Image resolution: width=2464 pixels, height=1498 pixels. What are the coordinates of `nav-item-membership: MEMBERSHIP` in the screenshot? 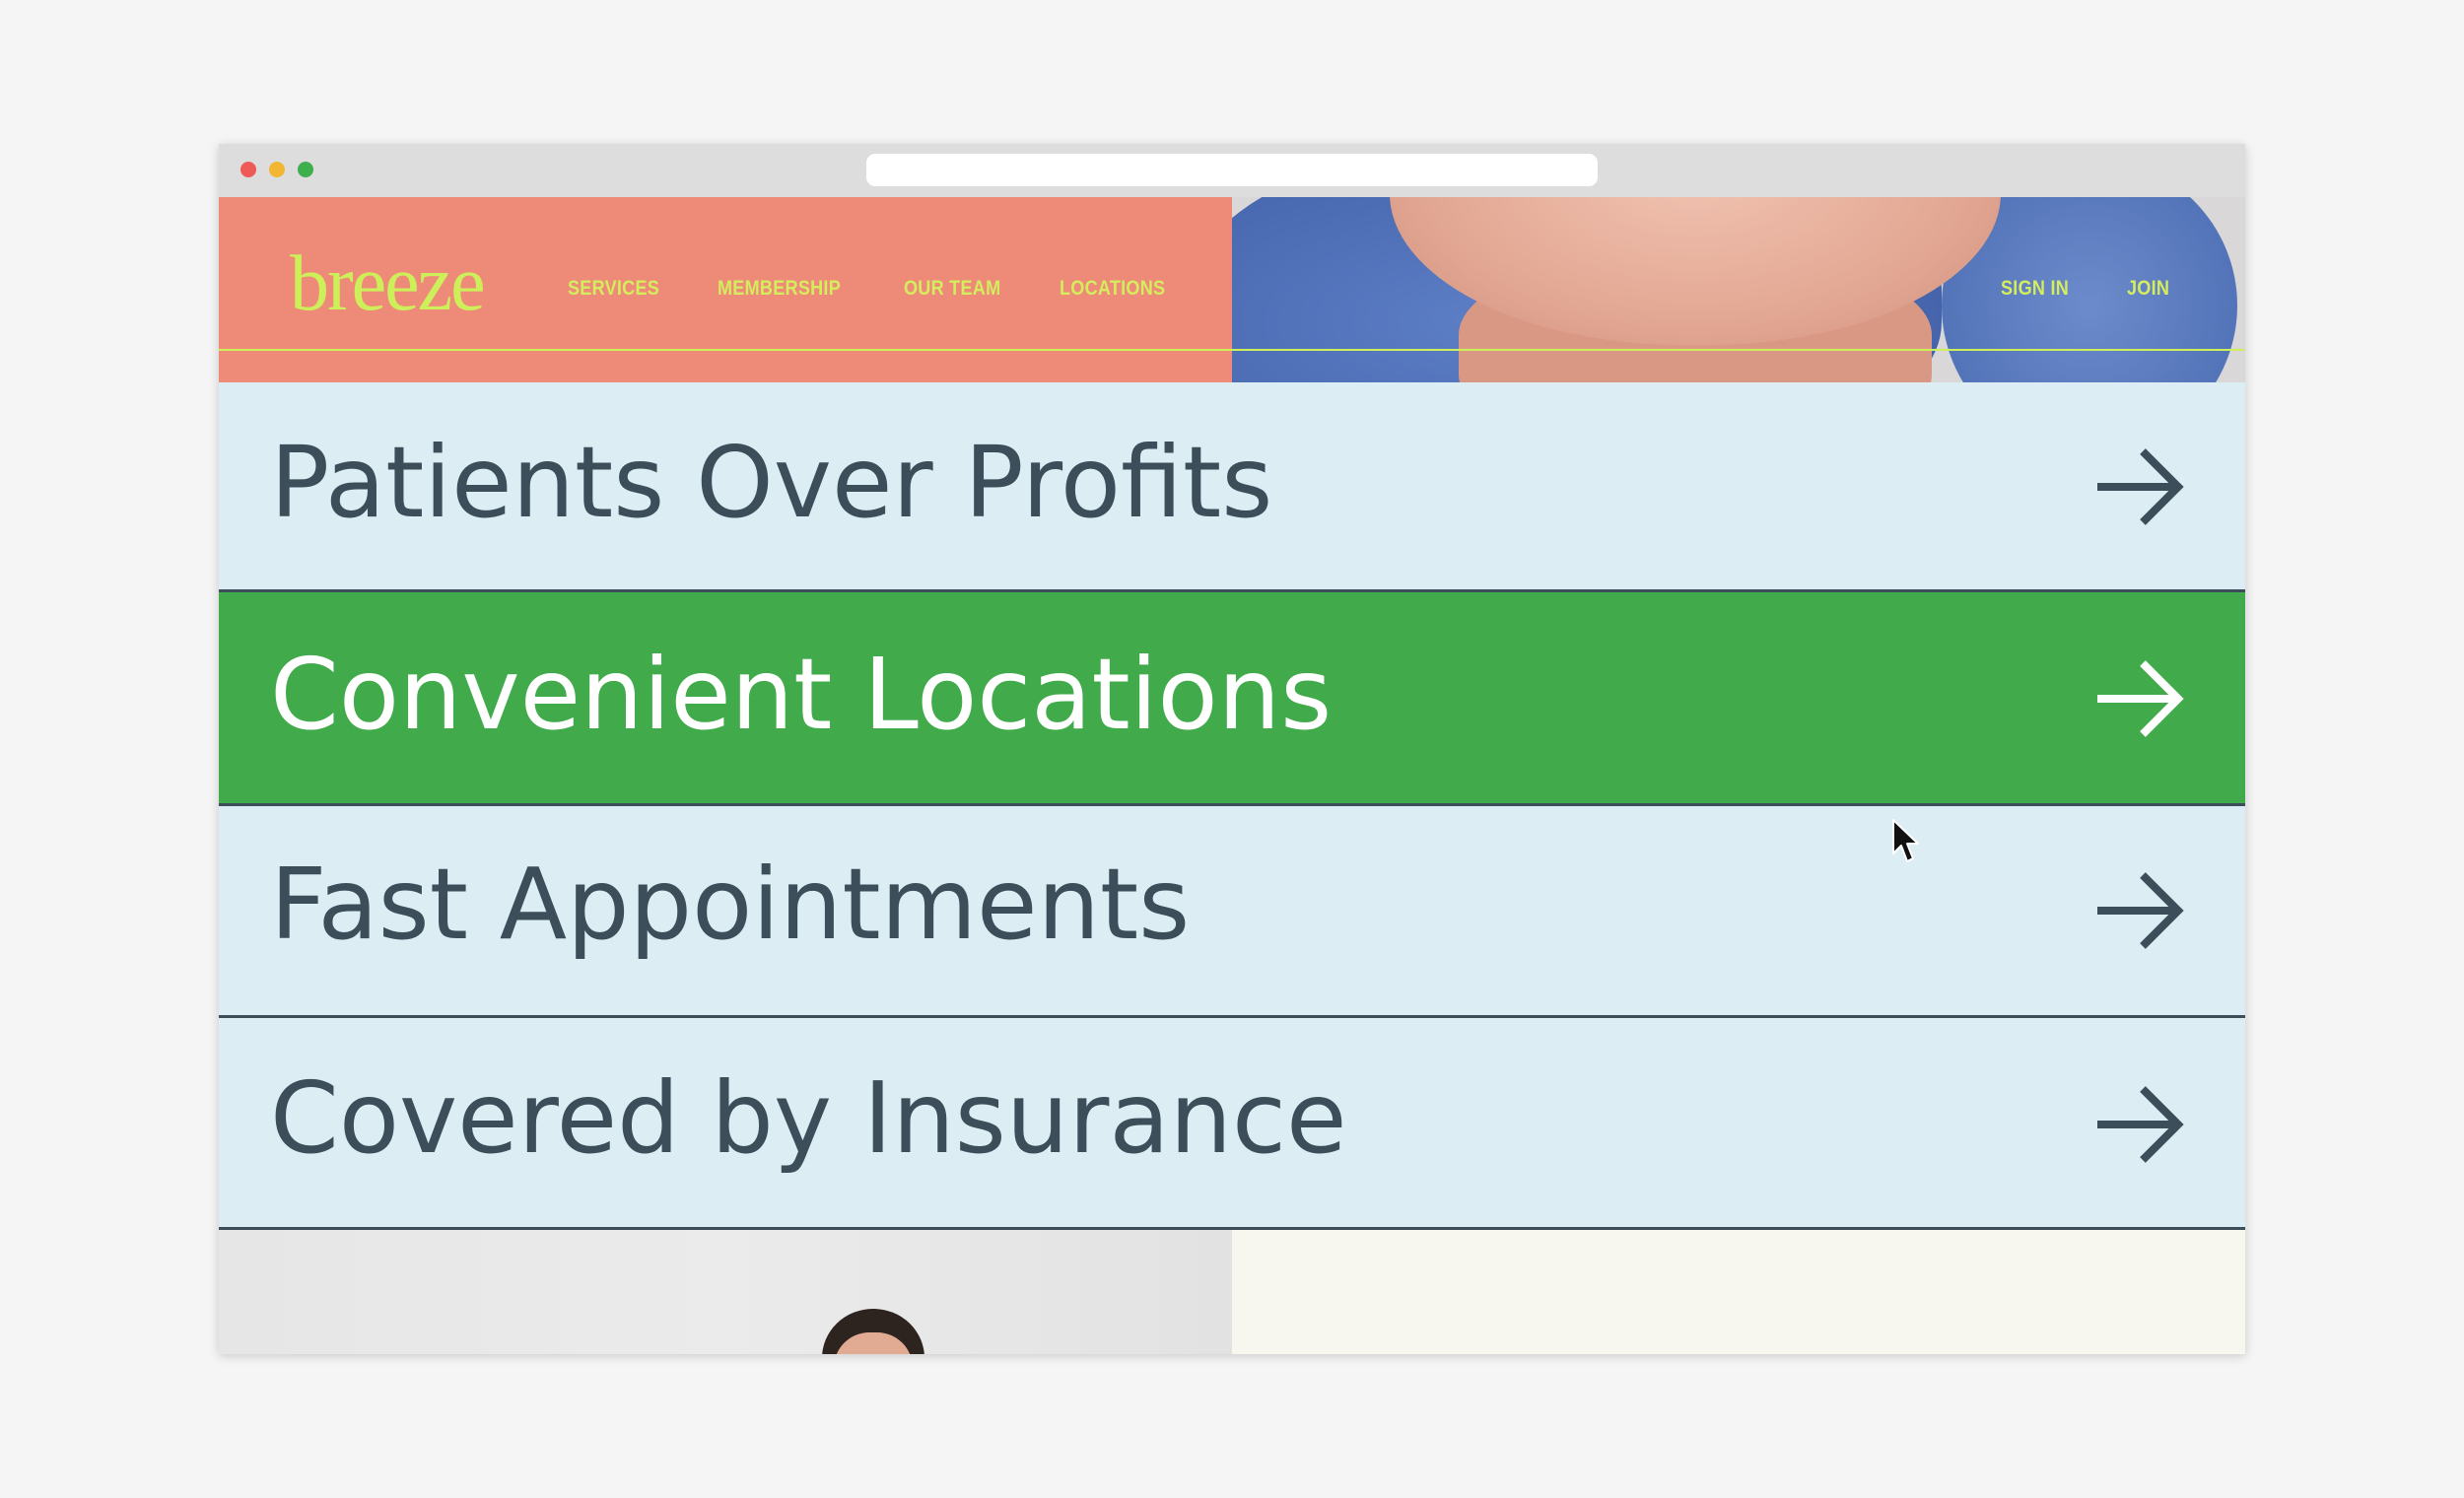 It's located at (779, 289).